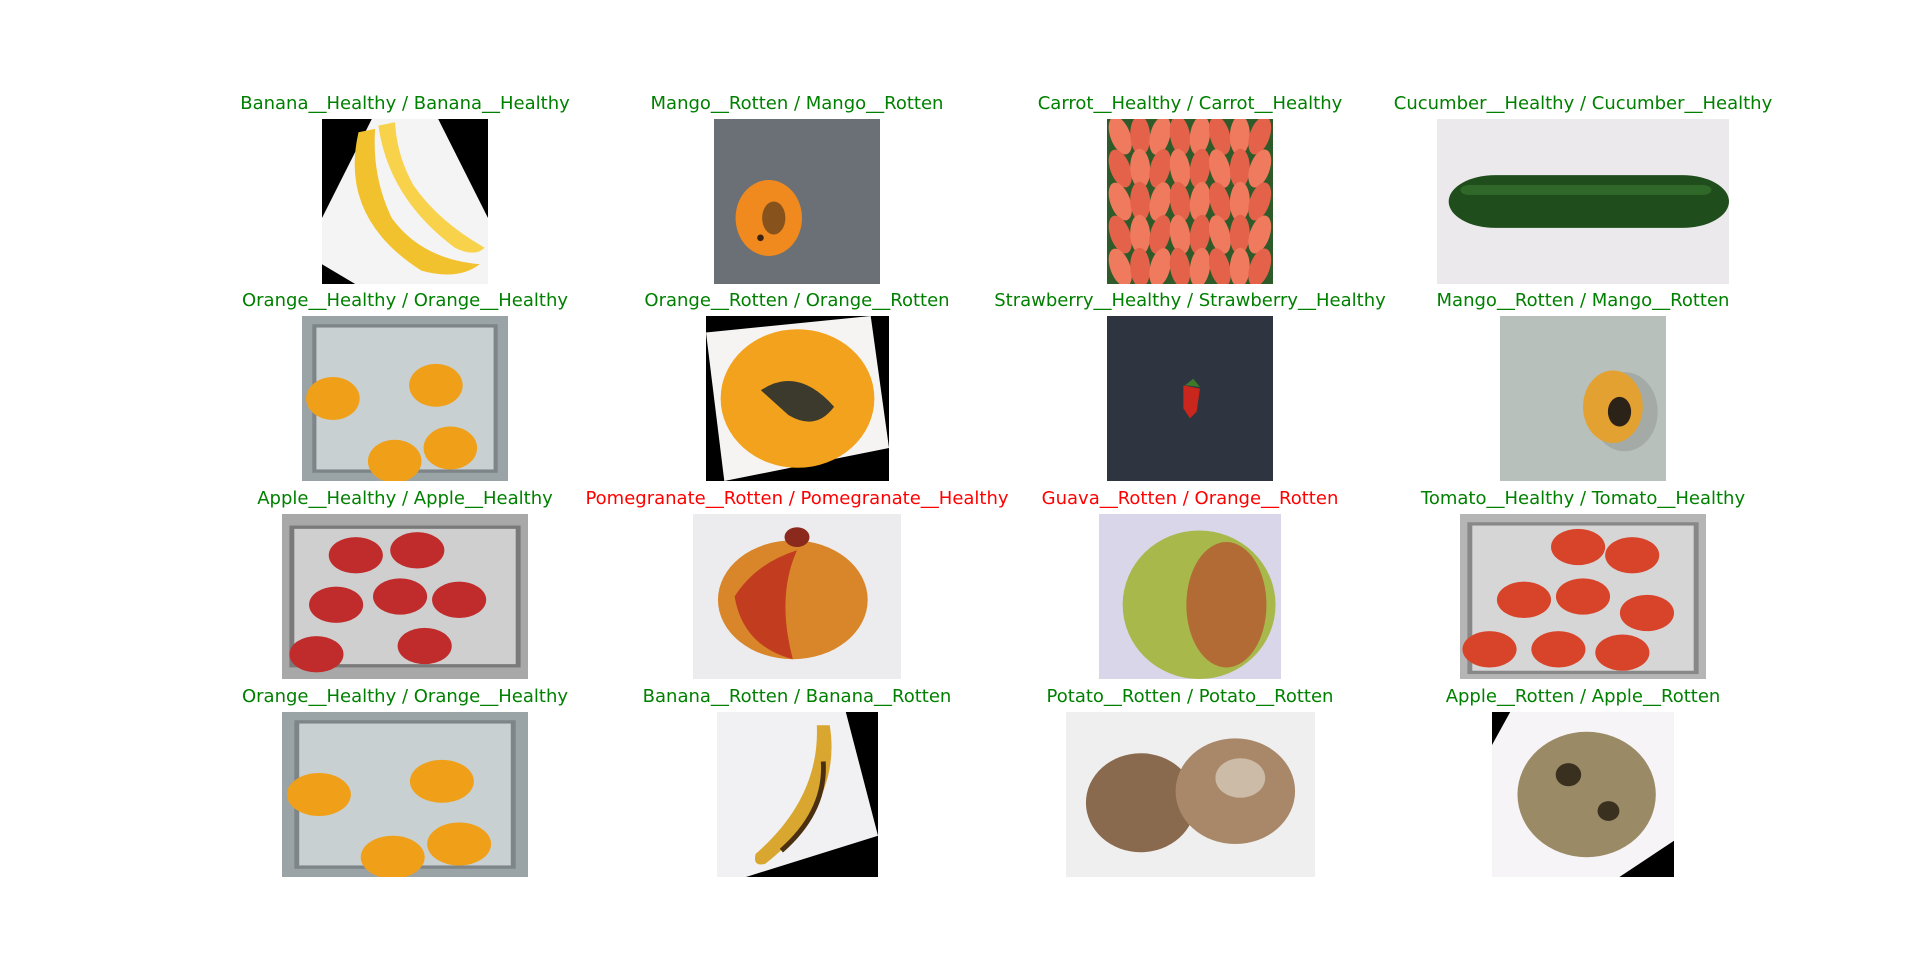 This screenshot has height=975, width=1920. I want to click on prediction-label: Apple__Healthy / Apple__Healthy, so click(405, 498).